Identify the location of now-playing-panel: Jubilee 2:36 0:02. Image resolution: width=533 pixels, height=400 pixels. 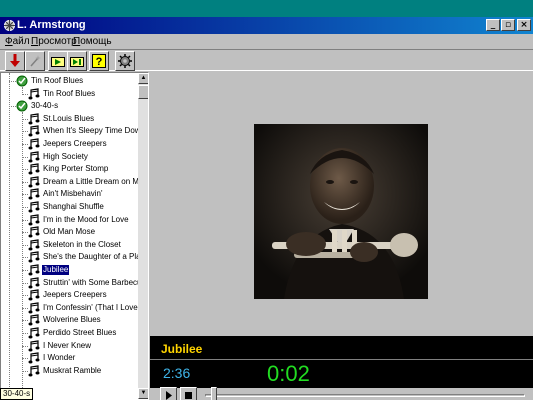
(341, 362).